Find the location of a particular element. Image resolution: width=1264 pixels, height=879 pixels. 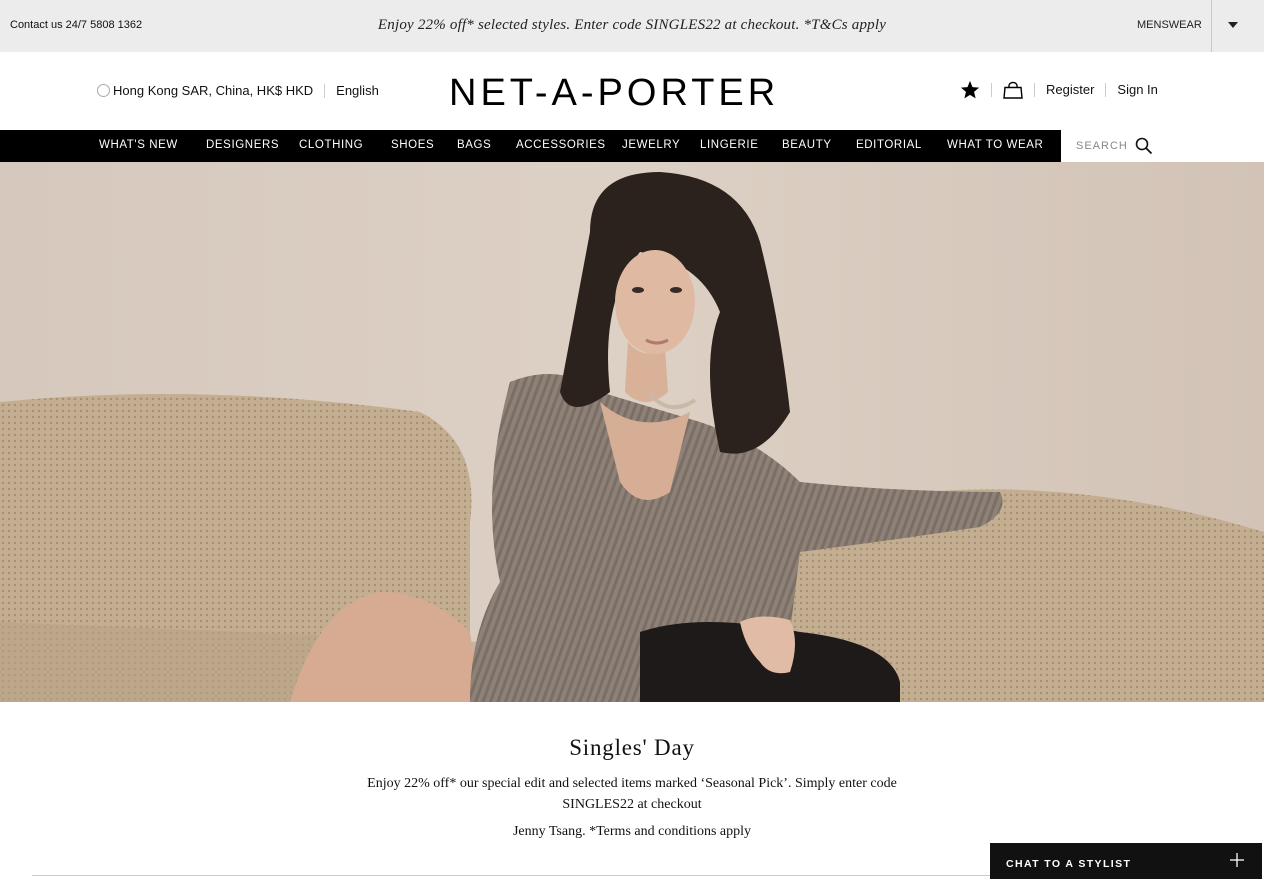

nav-spacer is located at coordinates (1217, 146).